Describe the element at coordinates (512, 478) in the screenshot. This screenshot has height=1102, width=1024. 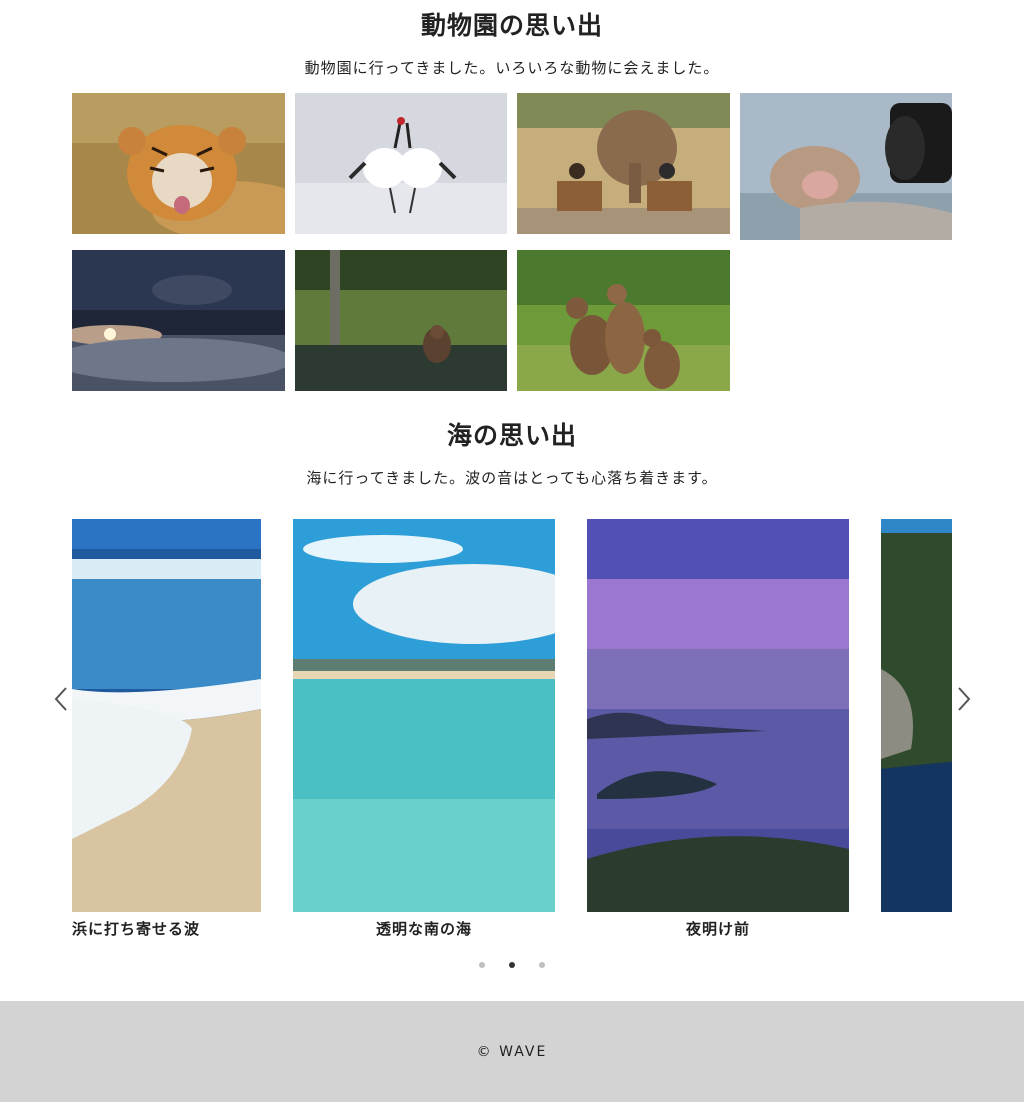
I see `sea-section-description: 海に行ってきました。波の音はとっても心落ち着きます。` at that location.